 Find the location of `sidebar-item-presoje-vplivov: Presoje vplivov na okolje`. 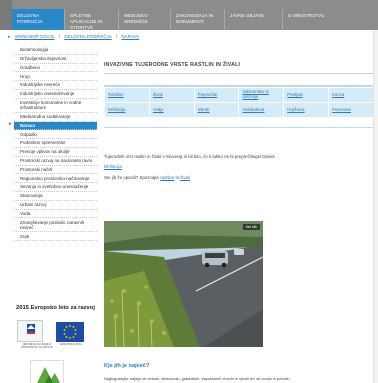

sidebar-item-presoje-vplivov: Presoje vplivov na okolje is located at coordinates (55, 152).